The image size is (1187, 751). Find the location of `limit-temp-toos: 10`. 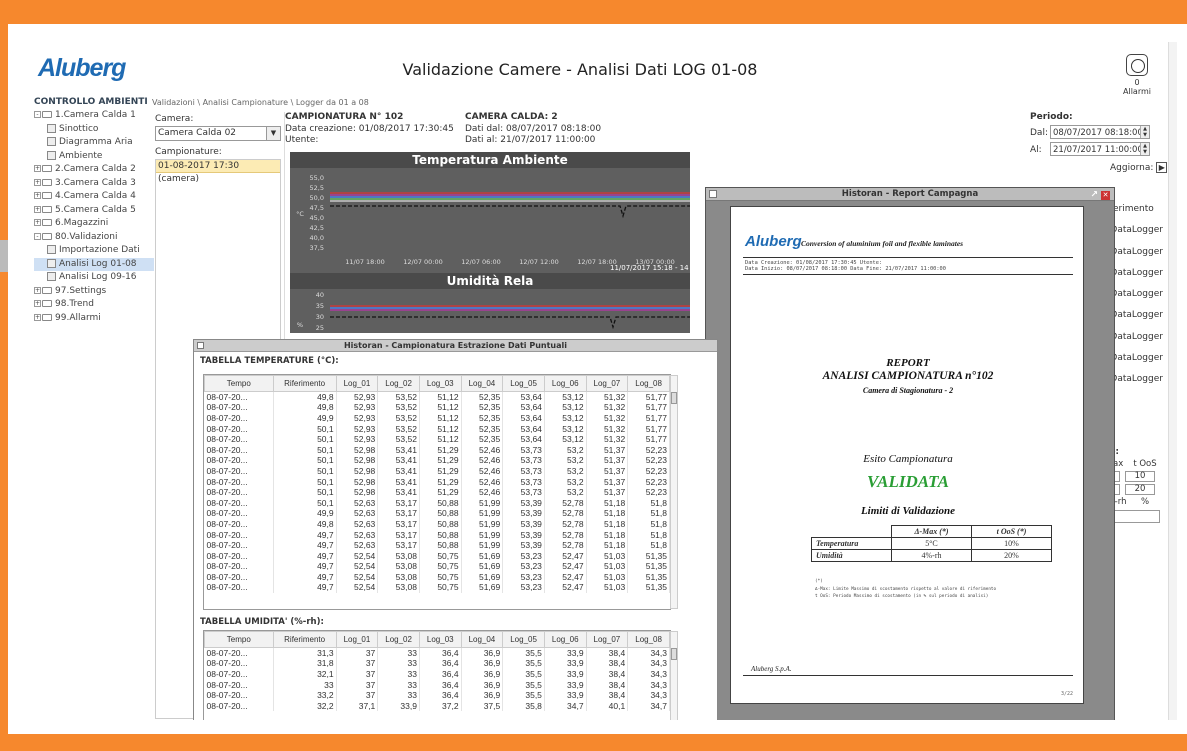

limit-temp-toos: 10 is located at coordinates (1140, 476).